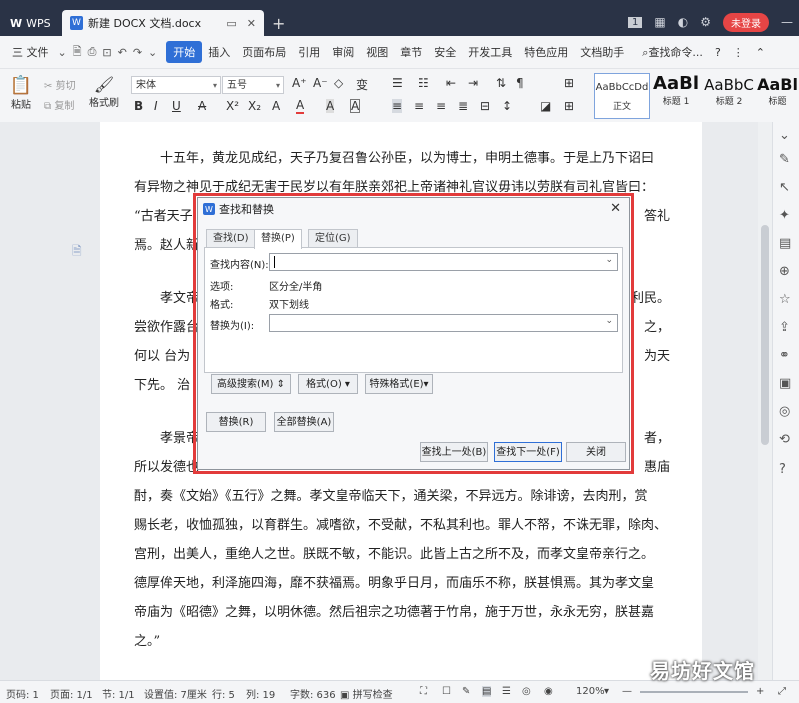 This screenshot has height=703, width=799. What do you see at coordinates (33, 23) in the screenshot?
I see `wps-home-tab: W WPS` at bounding box center [33, 23].